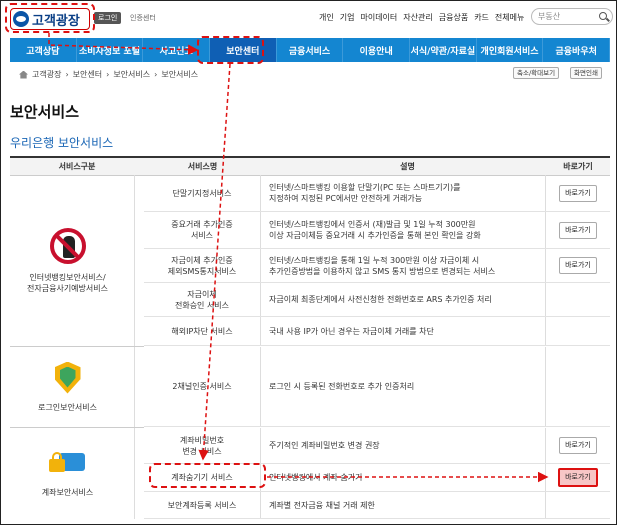 Image resolution: width=617 pixels, height=525 pixels. I want to click on cert-center-link: 인증센터, so click(143, 18).